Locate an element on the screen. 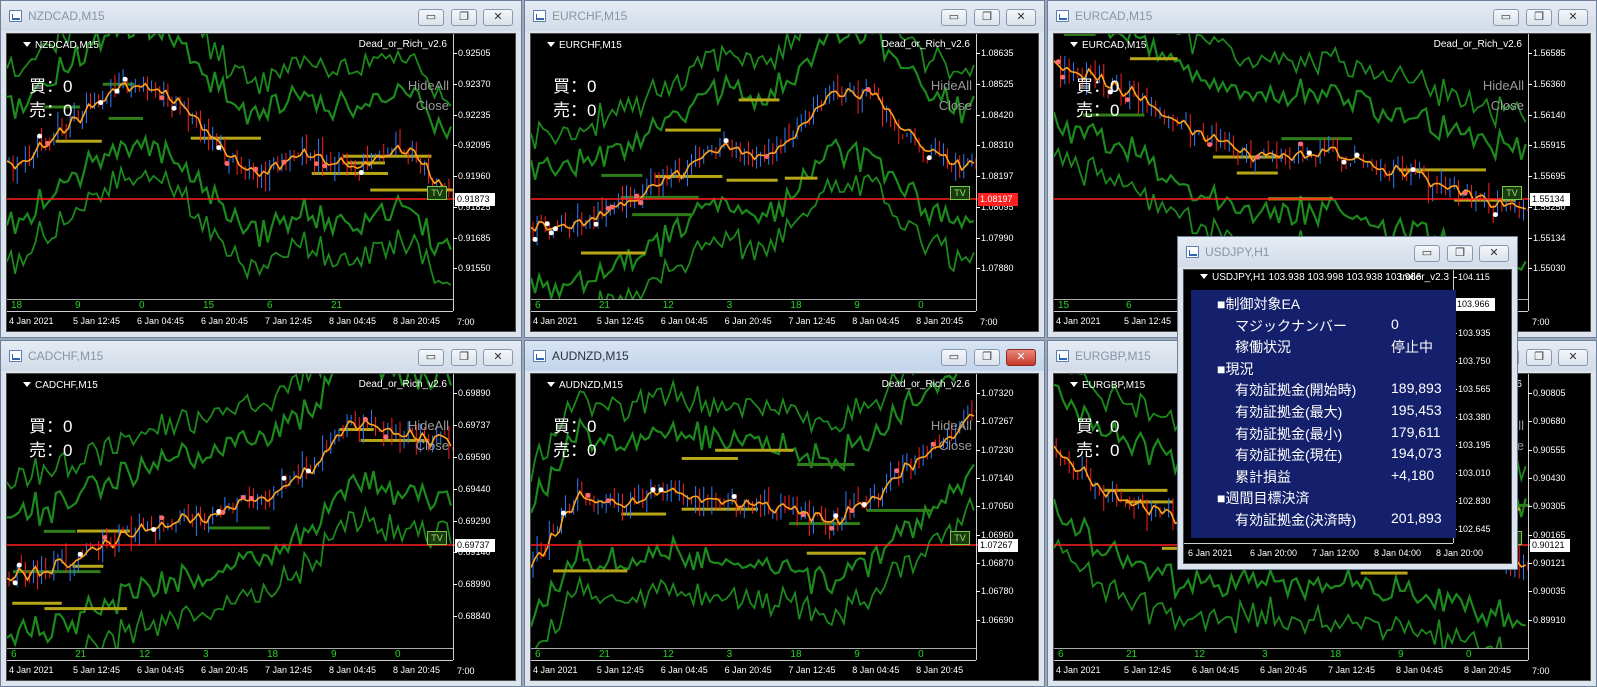  bollinger-band is located at coordinates (753, 92).